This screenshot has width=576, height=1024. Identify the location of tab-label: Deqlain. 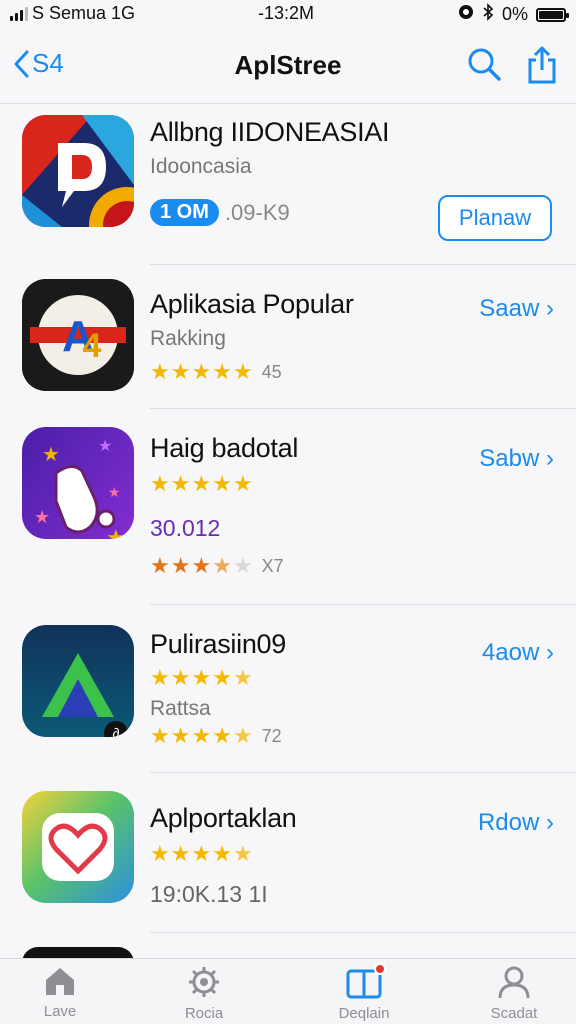
(364, 1013).